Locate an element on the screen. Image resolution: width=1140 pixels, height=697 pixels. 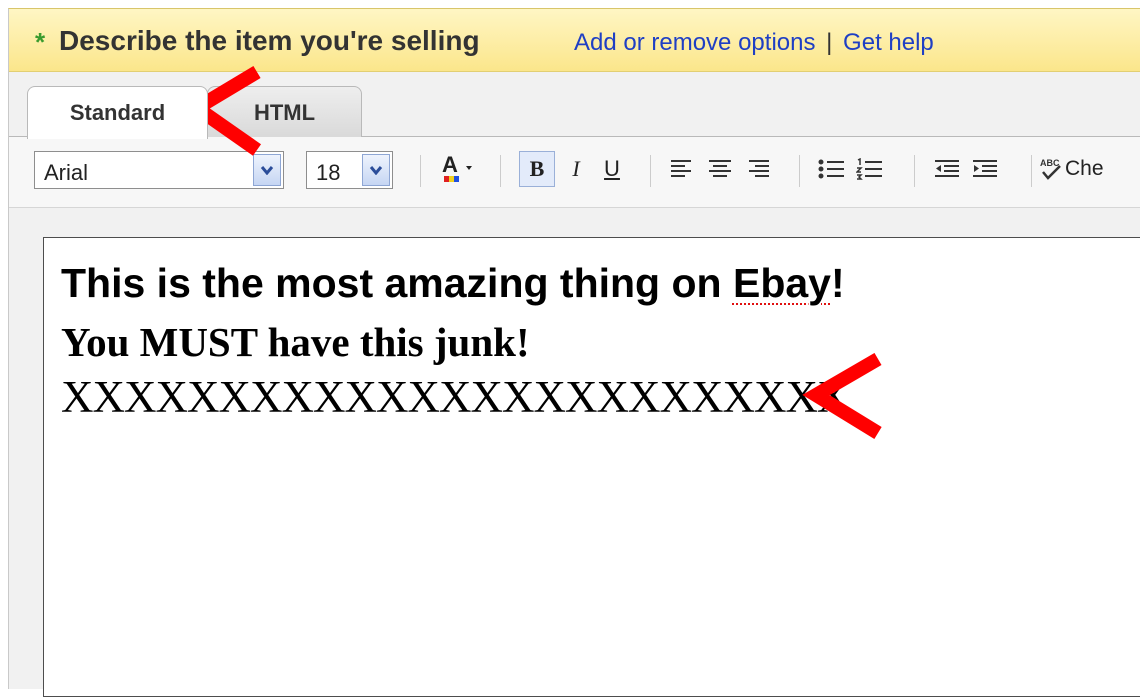
font-size-value: 18 is located at coordinates (328, 172).